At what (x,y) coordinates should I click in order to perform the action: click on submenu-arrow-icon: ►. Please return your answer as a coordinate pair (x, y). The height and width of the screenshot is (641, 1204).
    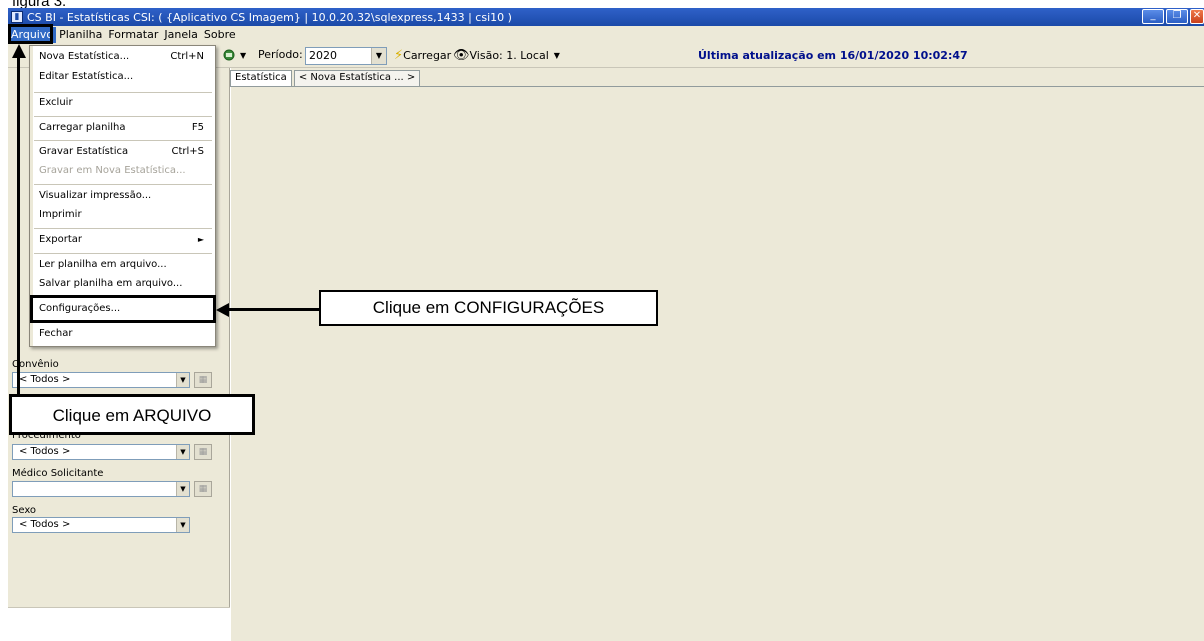
    Looking at the image, I should click on (200, 239).